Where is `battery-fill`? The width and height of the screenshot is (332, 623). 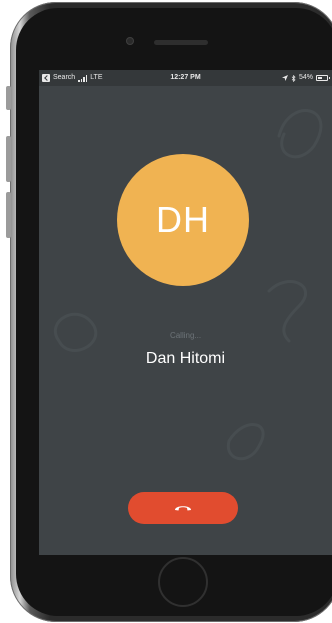
battery-fill is located at coordinates (320, 78).